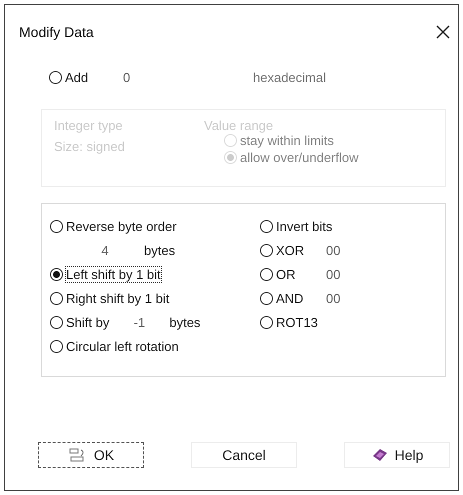 Image resolution: width=463 pixels, height=495 pixels. Describe the element at coordinates (122, 346) in the screenshot. I see `option-label: Circular left rotation` at that location.